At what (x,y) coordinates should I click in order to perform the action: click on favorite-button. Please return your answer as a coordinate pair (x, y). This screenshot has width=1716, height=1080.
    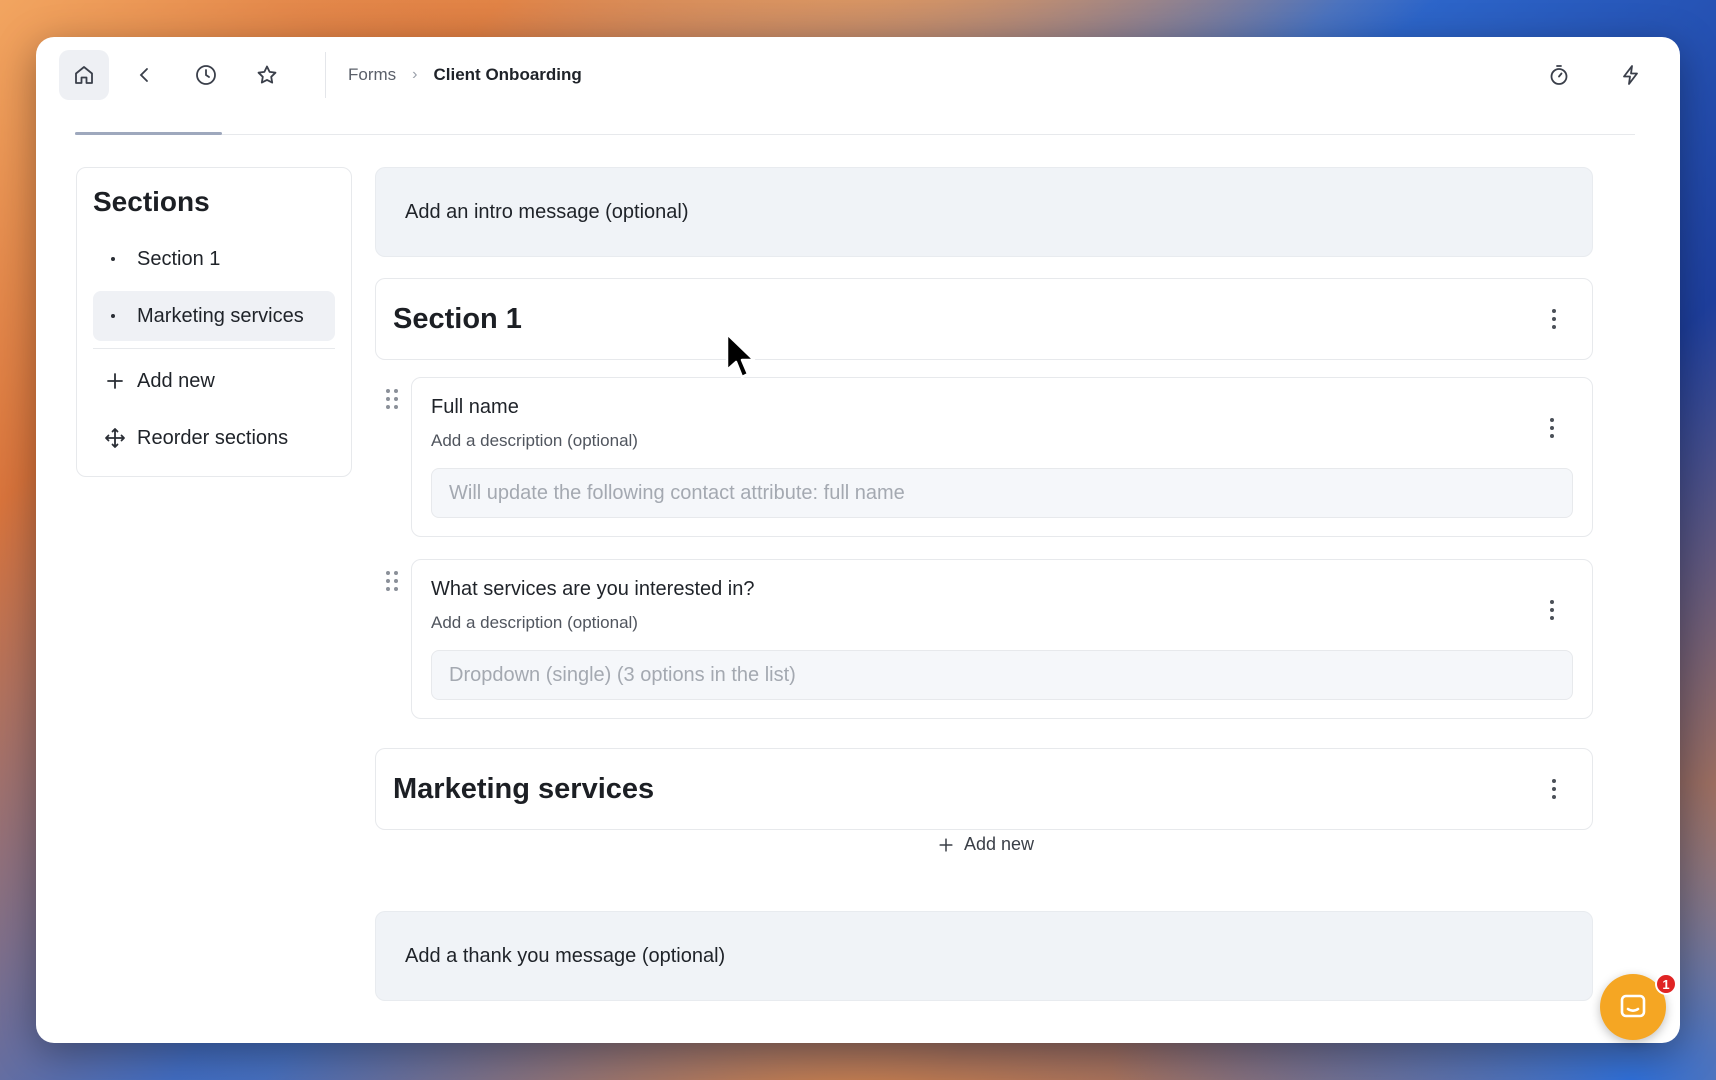
    Looking at the image, I should click on (267, 75).